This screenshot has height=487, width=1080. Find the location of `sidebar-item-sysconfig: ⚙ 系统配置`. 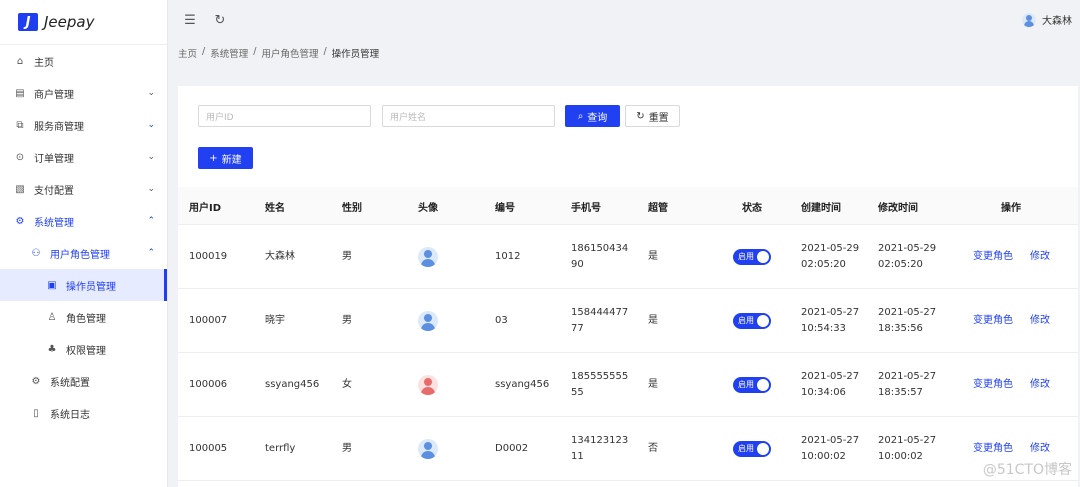

sidebar-item-sysconfig: ⚙ 系统配置 is located at coordinates (83, 381).